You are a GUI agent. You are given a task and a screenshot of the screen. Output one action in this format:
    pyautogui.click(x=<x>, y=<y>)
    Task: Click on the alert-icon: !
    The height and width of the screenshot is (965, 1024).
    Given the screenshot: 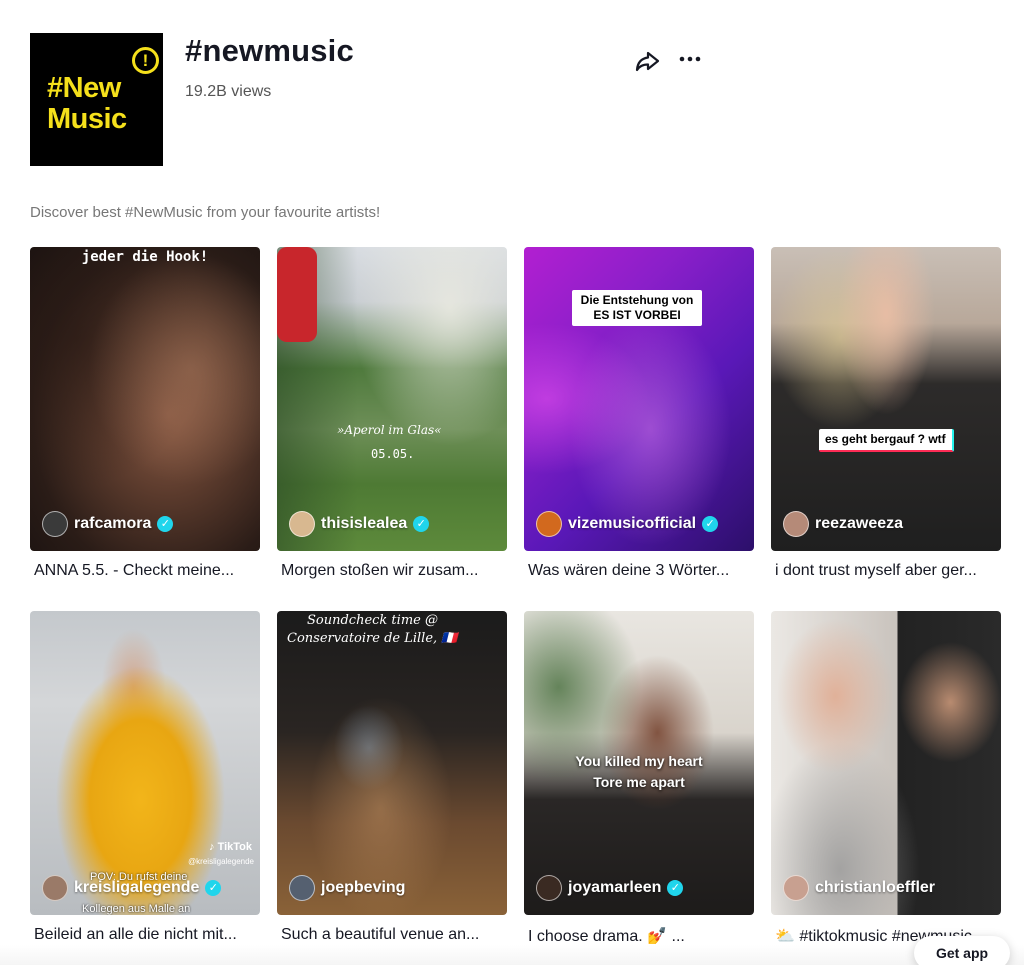 What is the action you would take?
    pyautogui.click(x=145, y=60)
    